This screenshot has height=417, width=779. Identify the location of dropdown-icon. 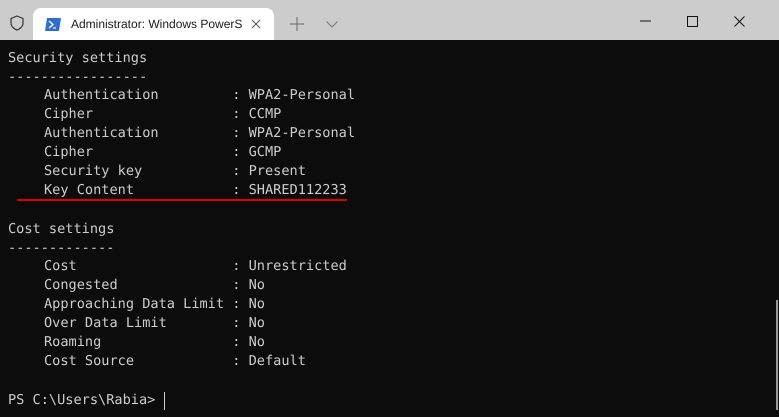
(332, 24).